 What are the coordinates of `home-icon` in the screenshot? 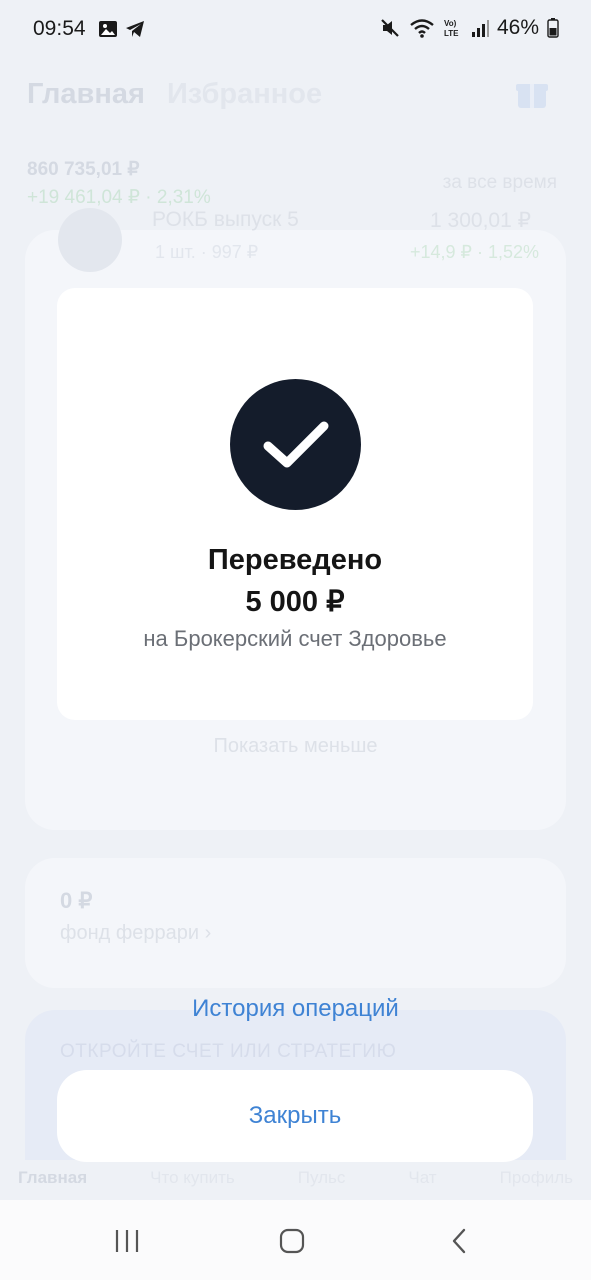 It's located at (292, 1241).